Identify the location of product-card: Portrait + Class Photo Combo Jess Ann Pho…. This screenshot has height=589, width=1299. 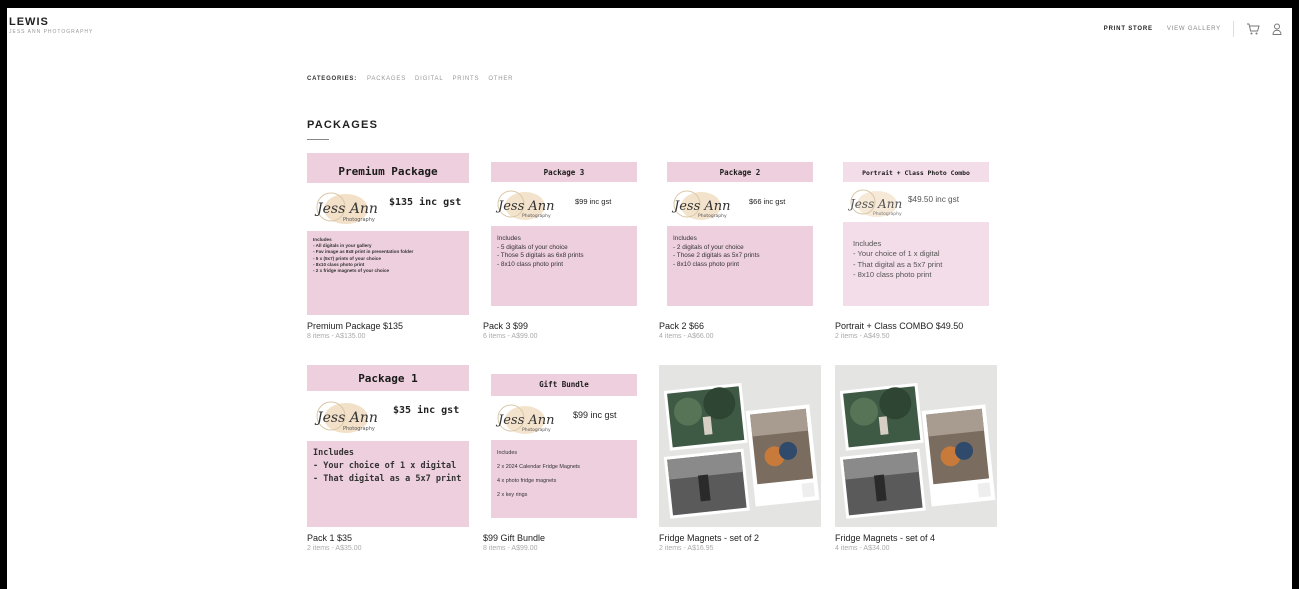
(916, 259).